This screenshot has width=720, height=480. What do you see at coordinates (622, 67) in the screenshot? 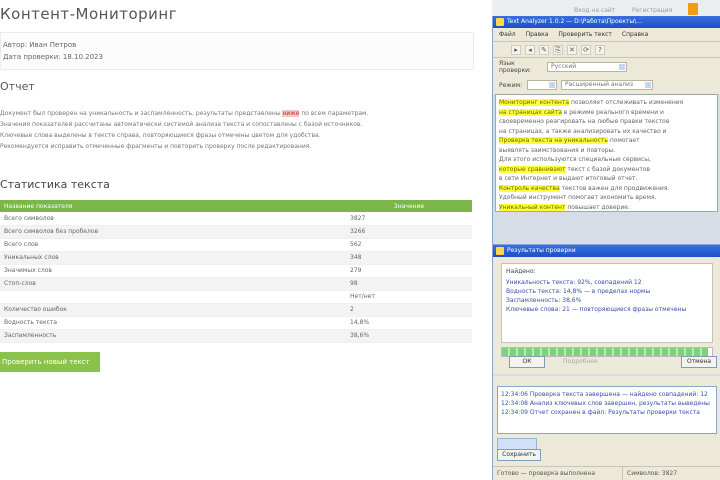
I see `chevron-down-icon` at bounding box center [622, 67].